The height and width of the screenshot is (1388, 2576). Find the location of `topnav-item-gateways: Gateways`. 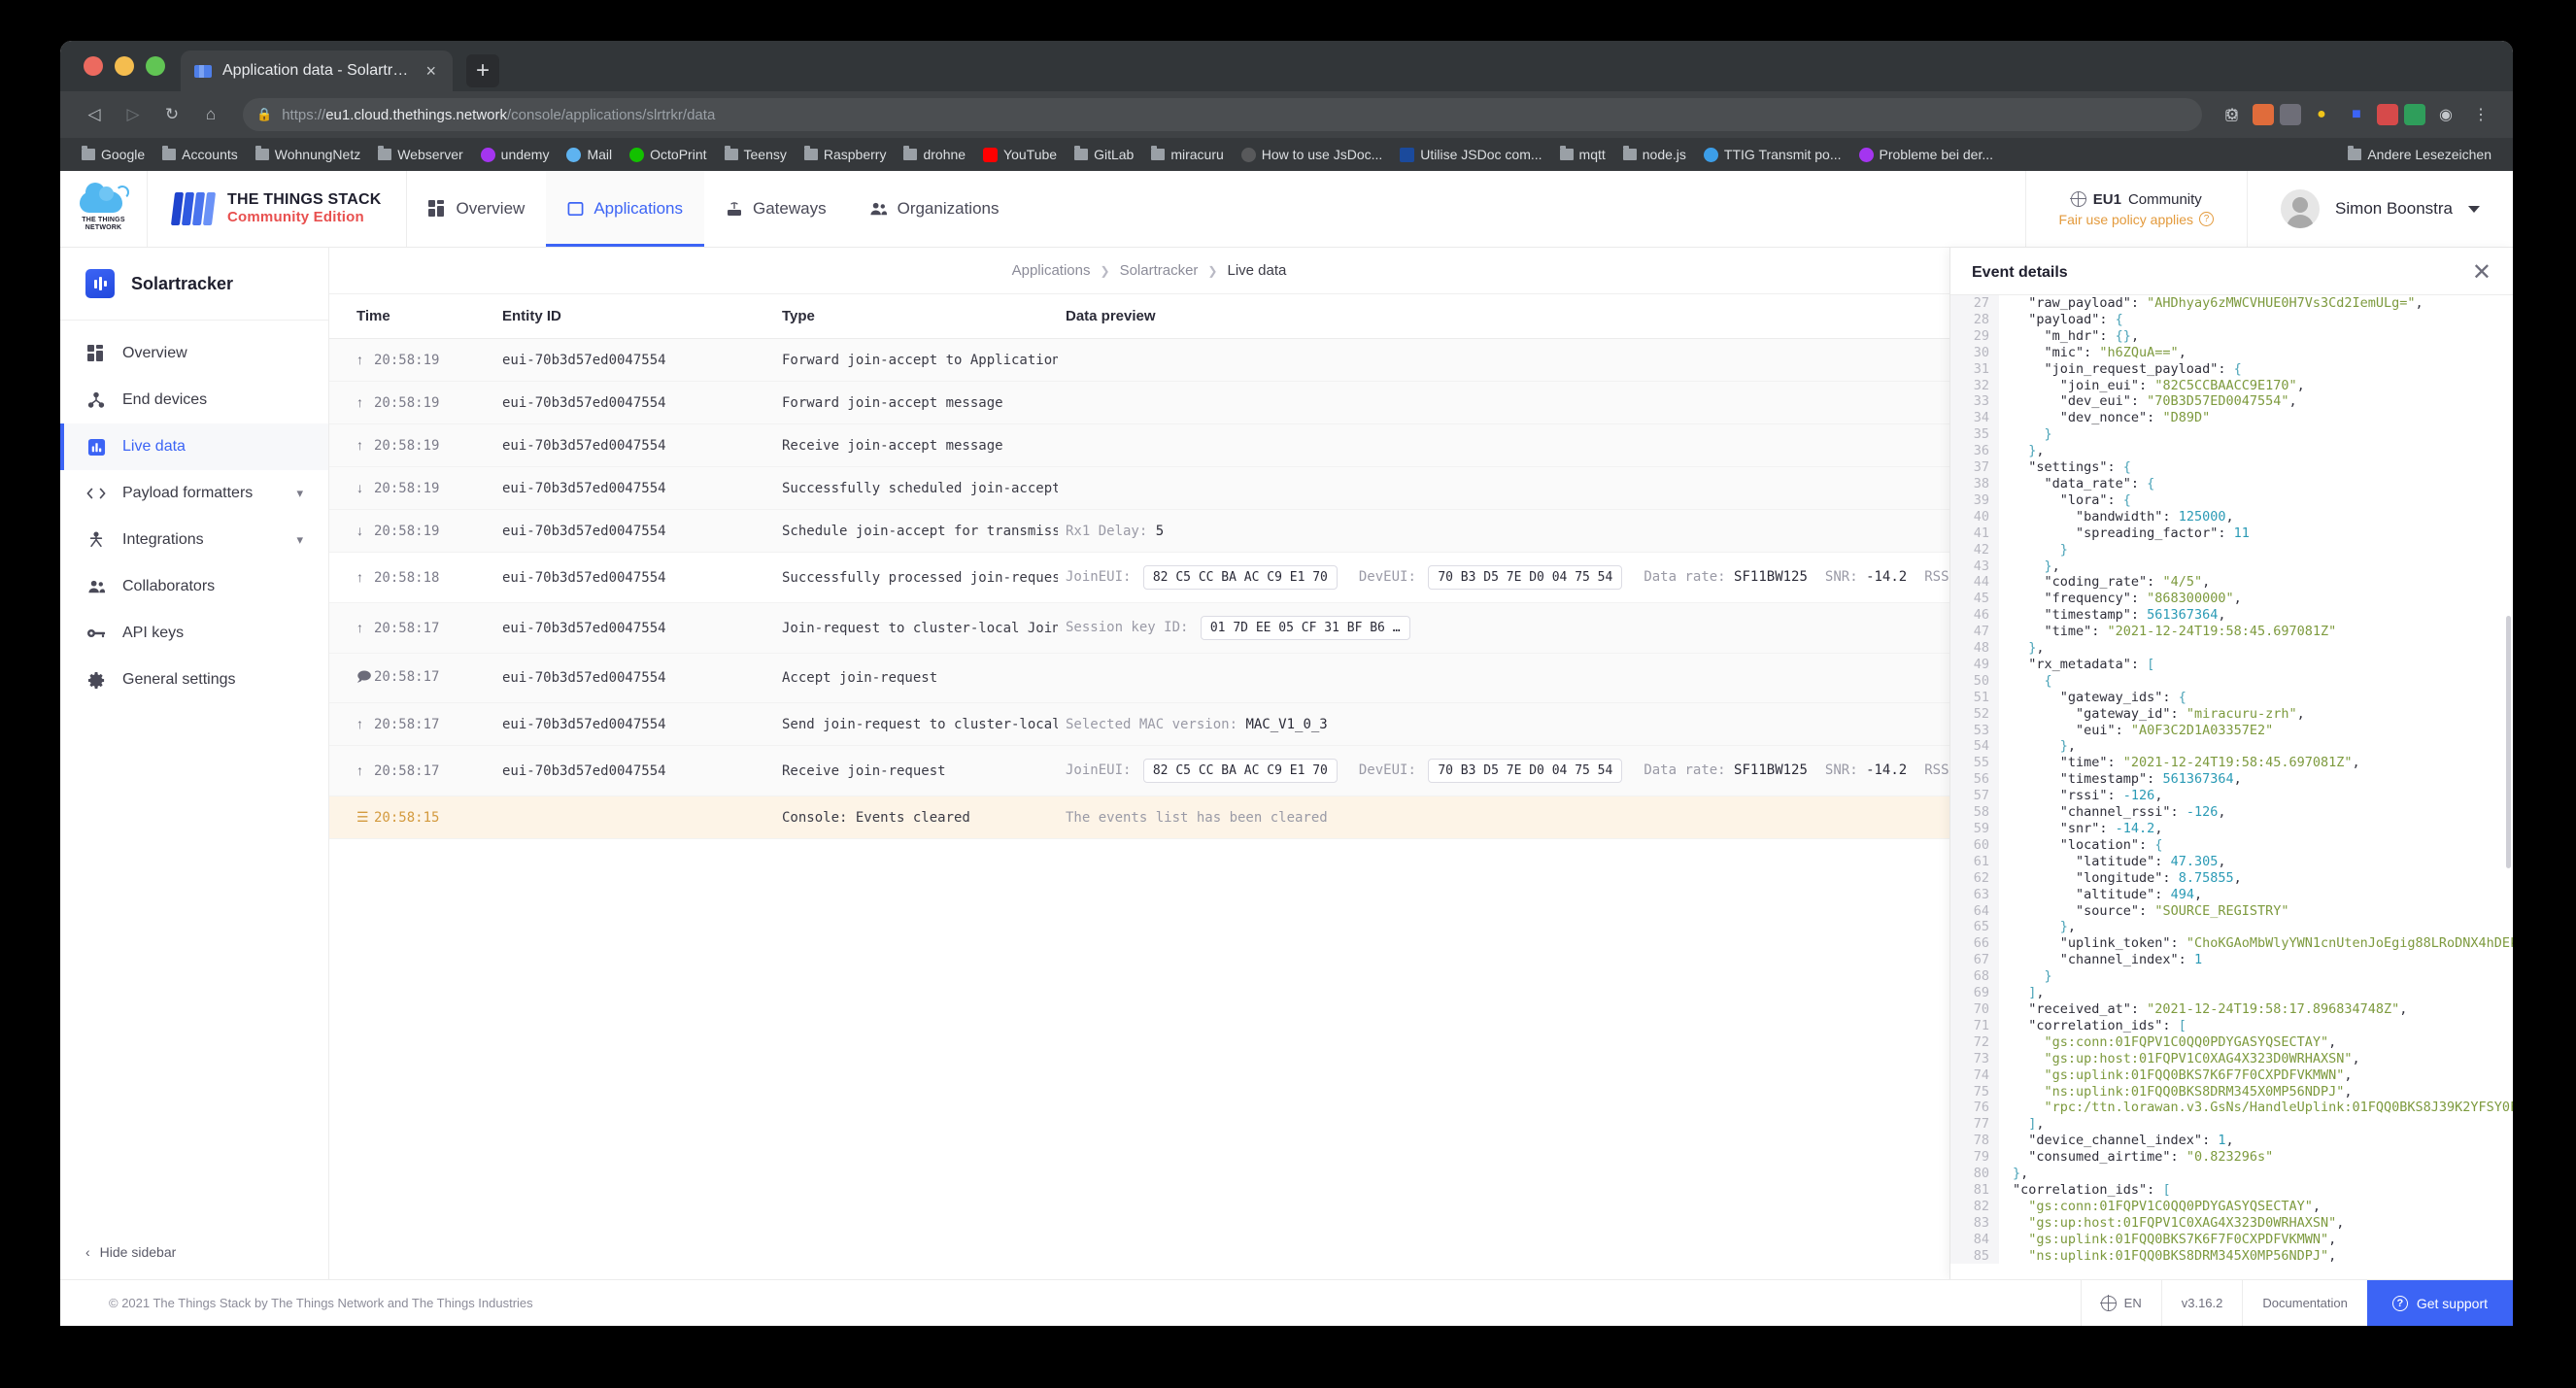

topnav-item-gateways: Gateways is located at coordinates (776, 209).